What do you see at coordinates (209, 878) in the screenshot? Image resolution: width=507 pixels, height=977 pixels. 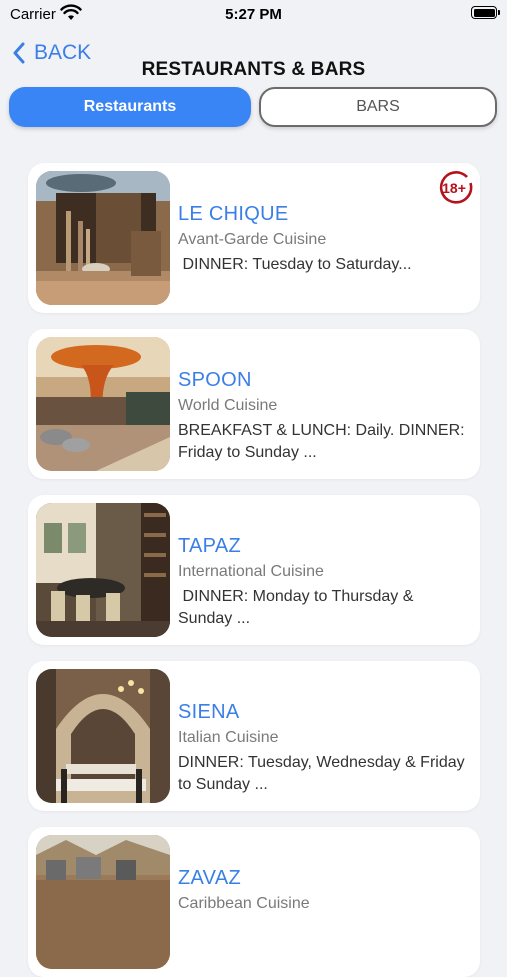 I see `restaurant-name: ZAVAZ` at bounding box center [209, 878].